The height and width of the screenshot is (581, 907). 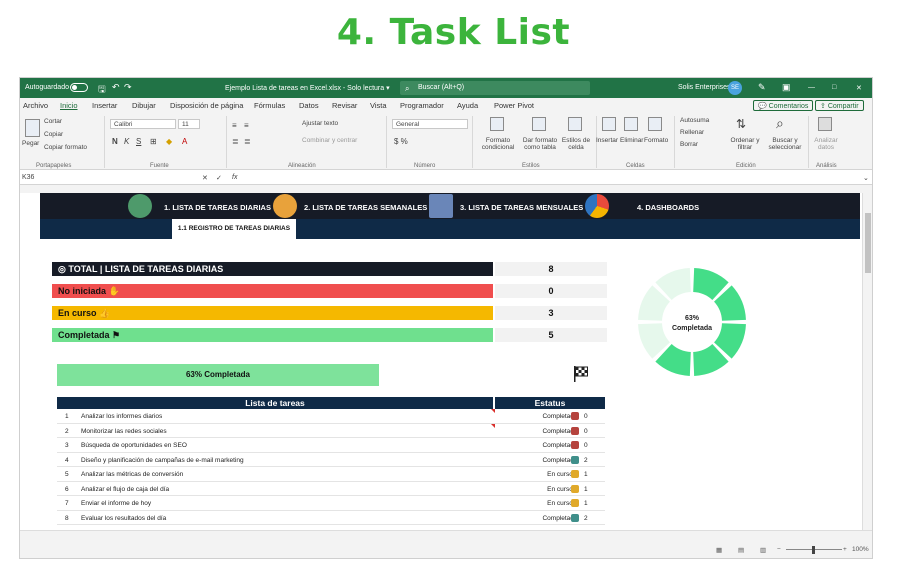 I want to click on tab-ayuda: Ayuda, so click(x=467, y=105).